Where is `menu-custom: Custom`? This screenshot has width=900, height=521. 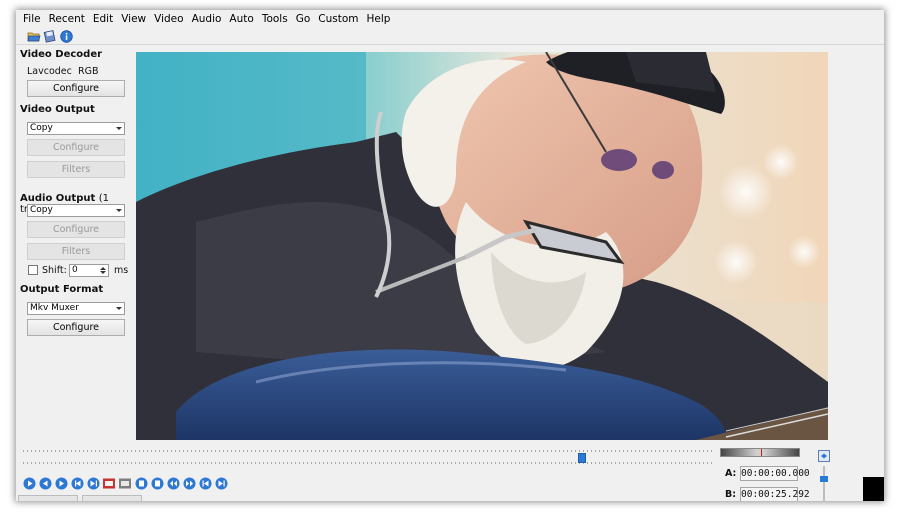
menu-custom: Custom is located at coordinates (338, 19).